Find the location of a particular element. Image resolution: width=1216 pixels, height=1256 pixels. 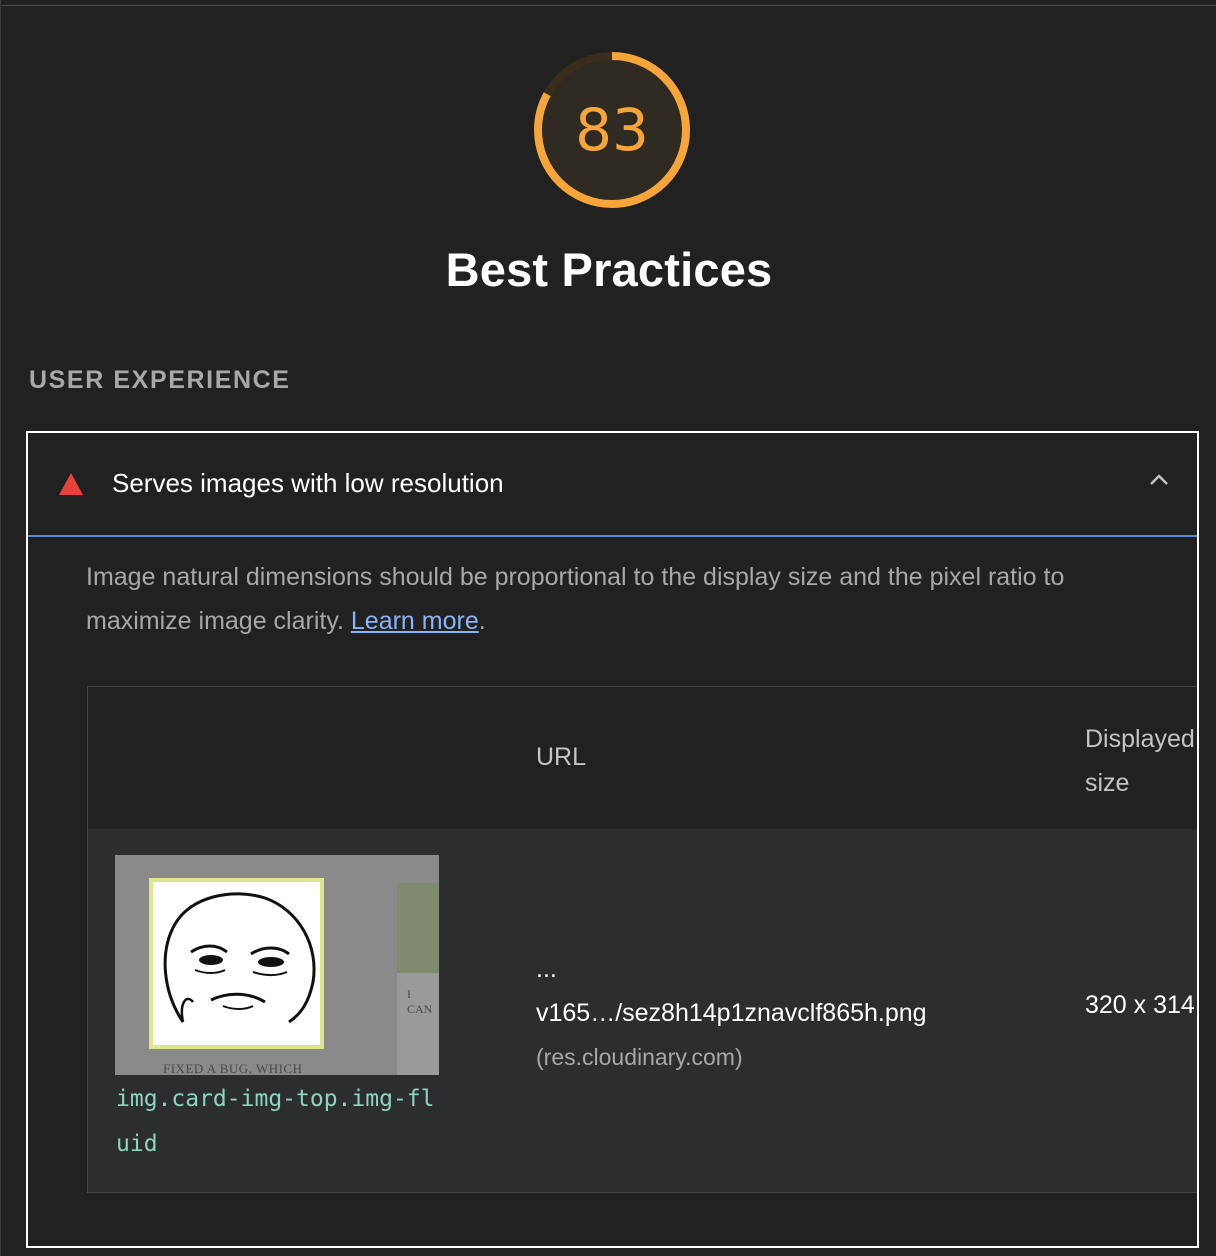

thumbnail-side-image is located at coordinates (418, 928).